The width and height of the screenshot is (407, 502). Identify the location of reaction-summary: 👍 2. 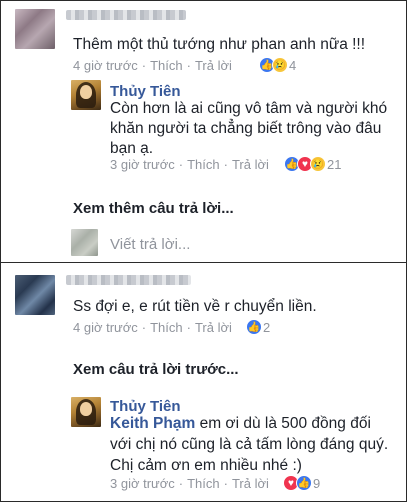
(258, 327).